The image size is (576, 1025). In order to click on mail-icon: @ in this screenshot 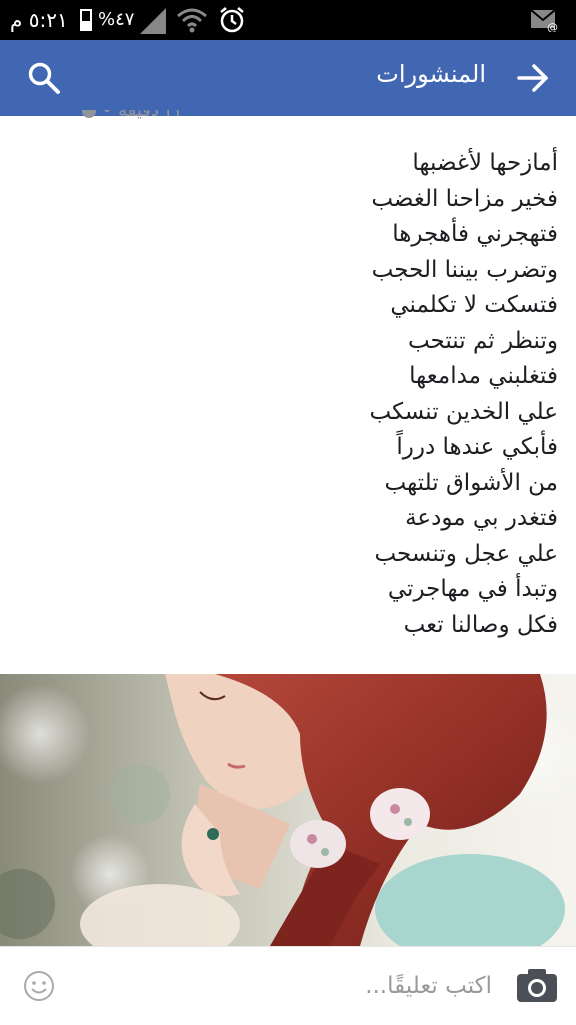, I will do `click(544, 20)`.